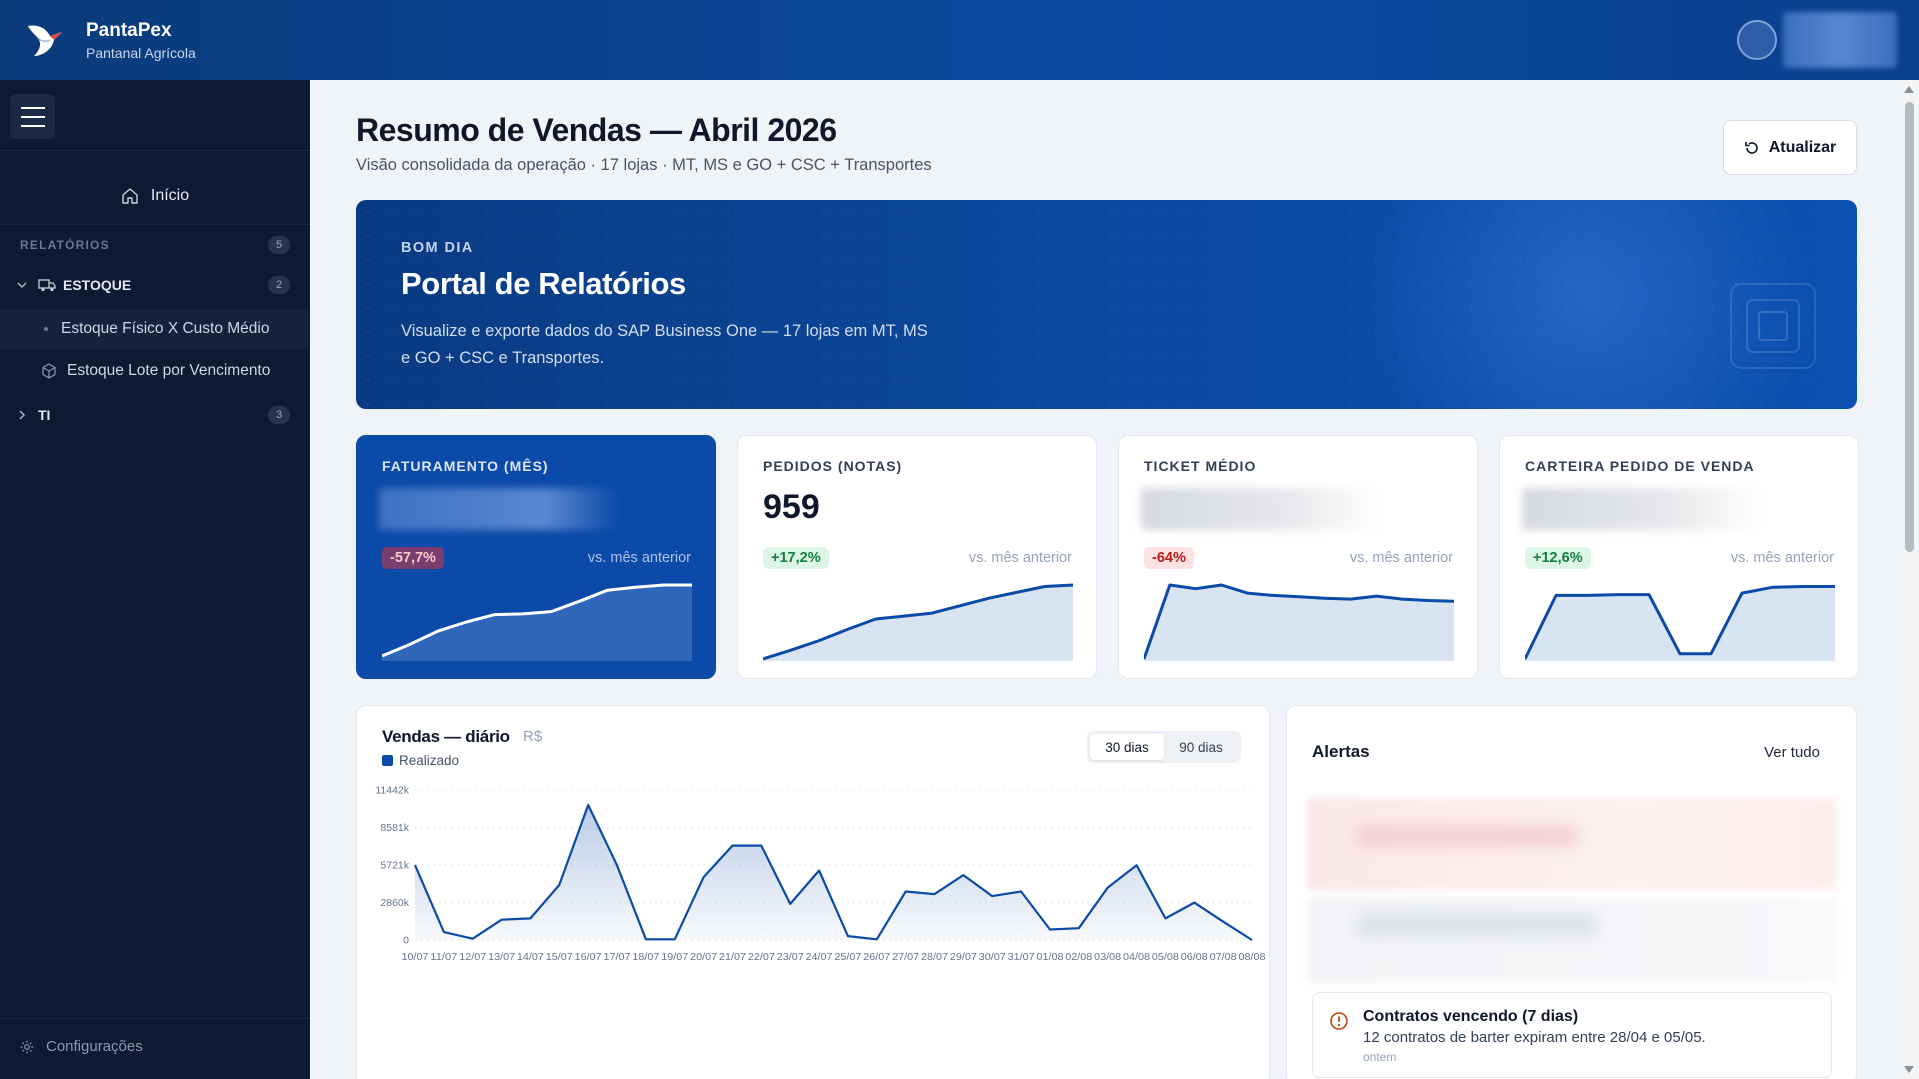  What do you see at coordinates (1909, 1069) in the screenshot?
I see `scroll-down-arrow-icon` at bounding box center [1909, 1069].